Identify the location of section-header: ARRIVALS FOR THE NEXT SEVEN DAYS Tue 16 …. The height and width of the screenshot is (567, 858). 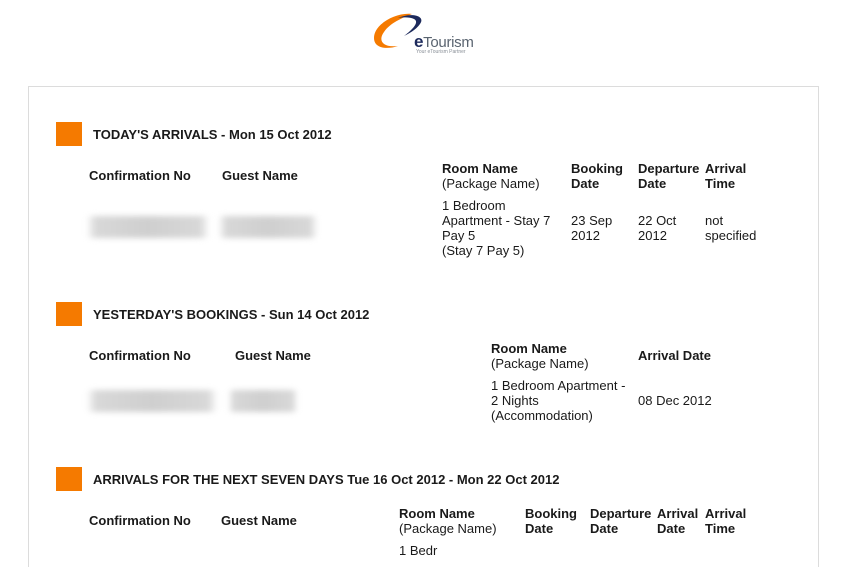
(307, 479).